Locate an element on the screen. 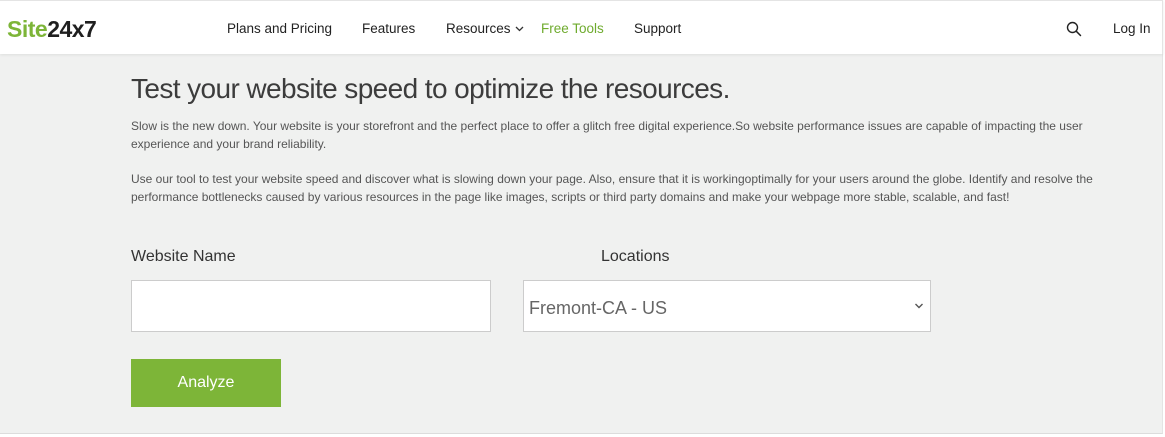 This screenshot has height=437, width=1165. website-name-label: Website Name is located at coordinates (183, 256).